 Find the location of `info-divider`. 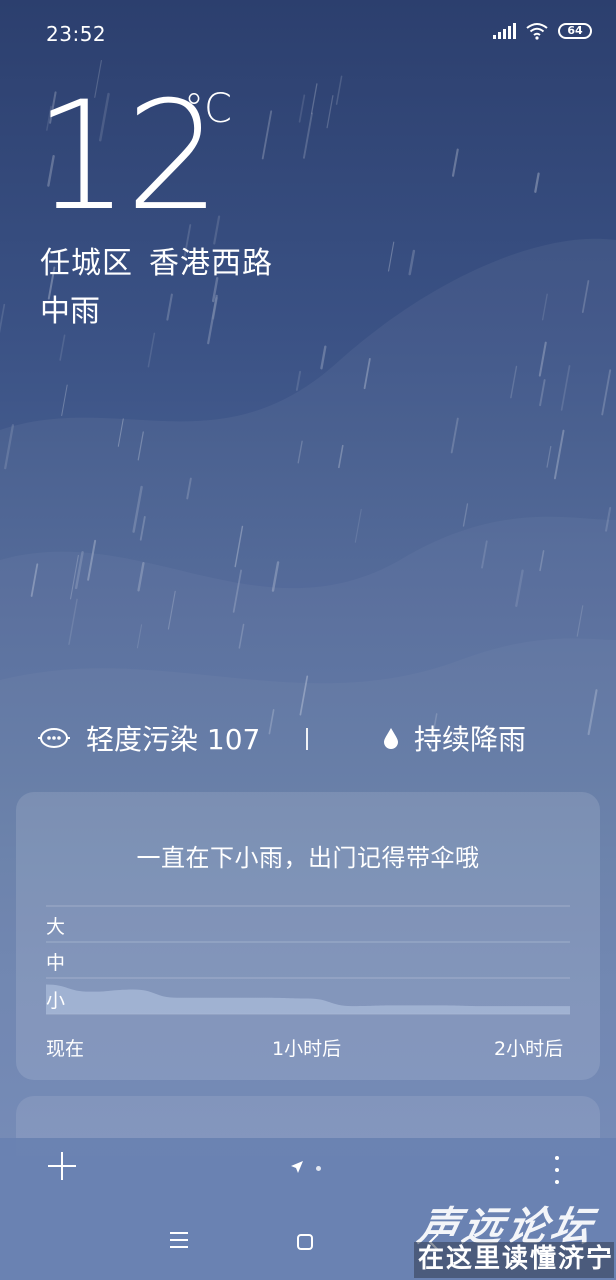

info-divider is located at coordinates (307, 739).